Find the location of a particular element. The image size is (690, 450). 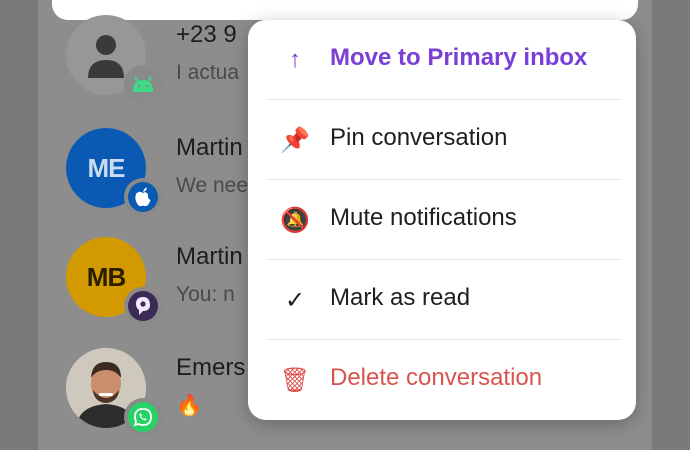

menu-item-label: Mute notifications is located at coordinates (423, 217).